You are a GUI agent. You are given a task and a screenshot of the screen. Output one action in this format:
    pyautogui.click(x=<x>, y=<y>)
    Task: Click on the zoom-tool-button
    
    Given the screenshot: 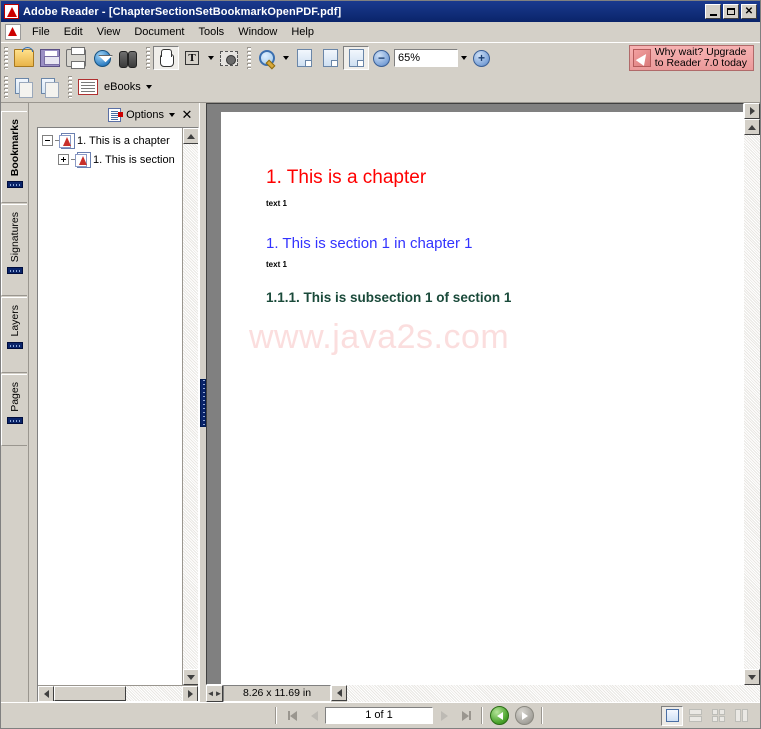 What is the action you would take?
    pyautogui.click(x=267, y=58)
    